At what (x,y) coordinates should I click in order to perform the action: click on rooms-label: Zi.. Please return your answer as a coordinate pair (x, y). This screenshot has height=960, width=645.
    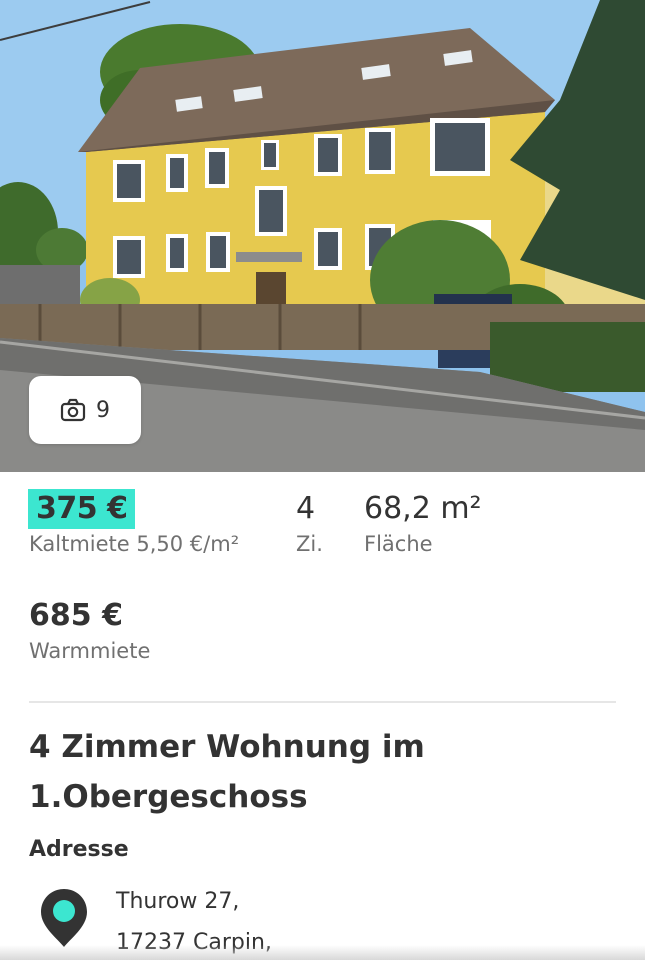
    Looking at the image, I should click on (309, 544).